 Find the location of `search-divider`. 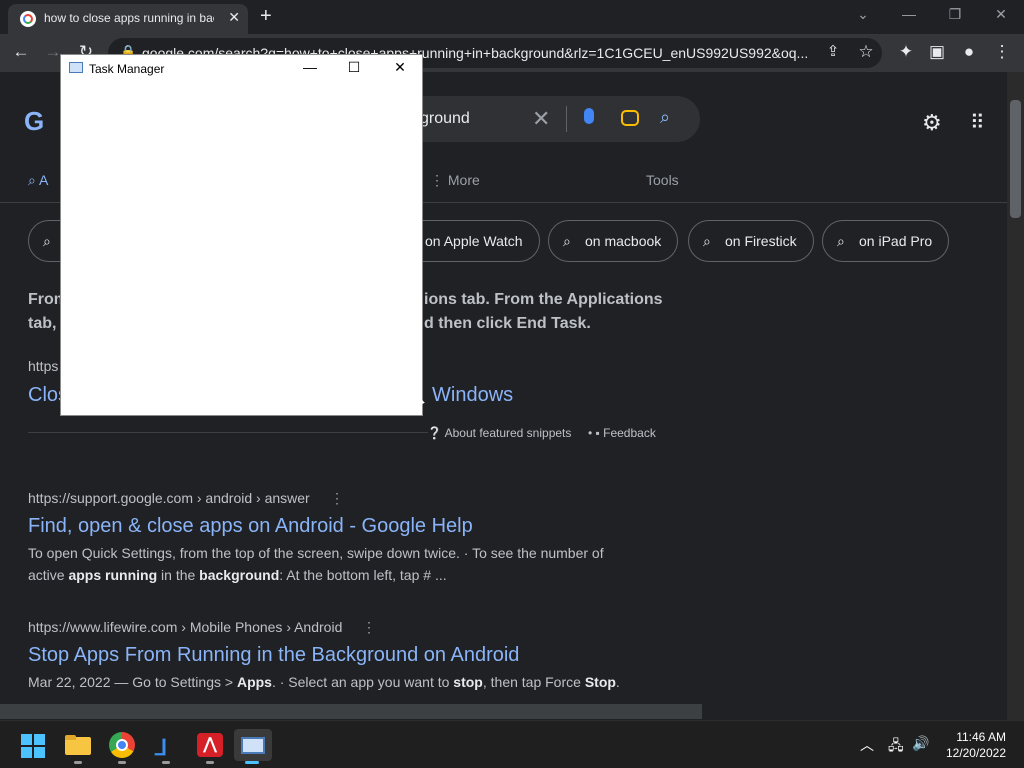

search-divider is located at coordinates (566, 119).